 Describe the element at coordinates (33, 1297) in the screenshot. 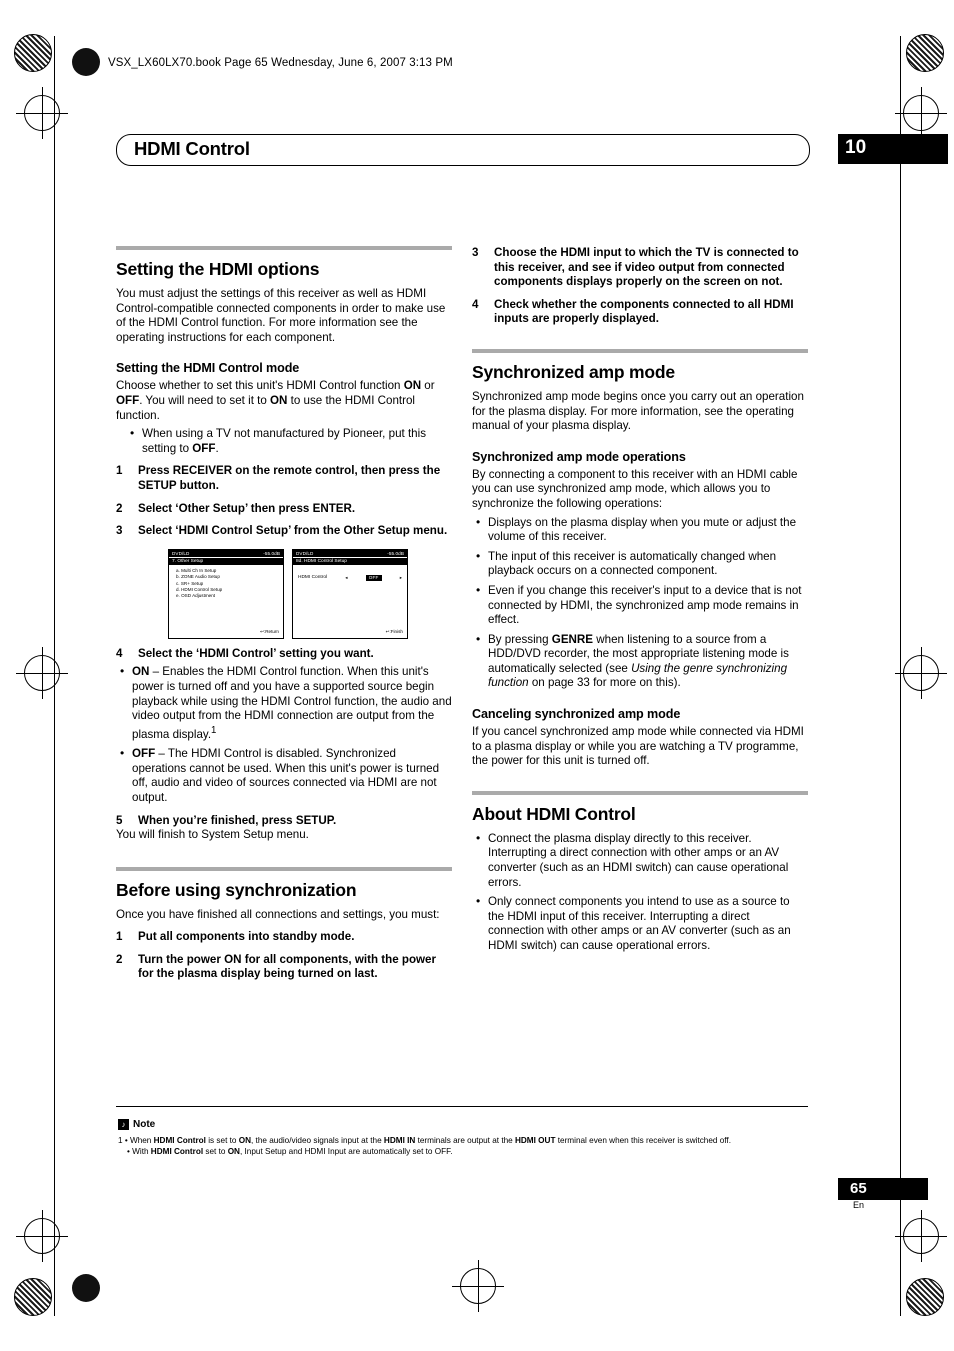

I see `corner-registration-bottom-left` at that location.